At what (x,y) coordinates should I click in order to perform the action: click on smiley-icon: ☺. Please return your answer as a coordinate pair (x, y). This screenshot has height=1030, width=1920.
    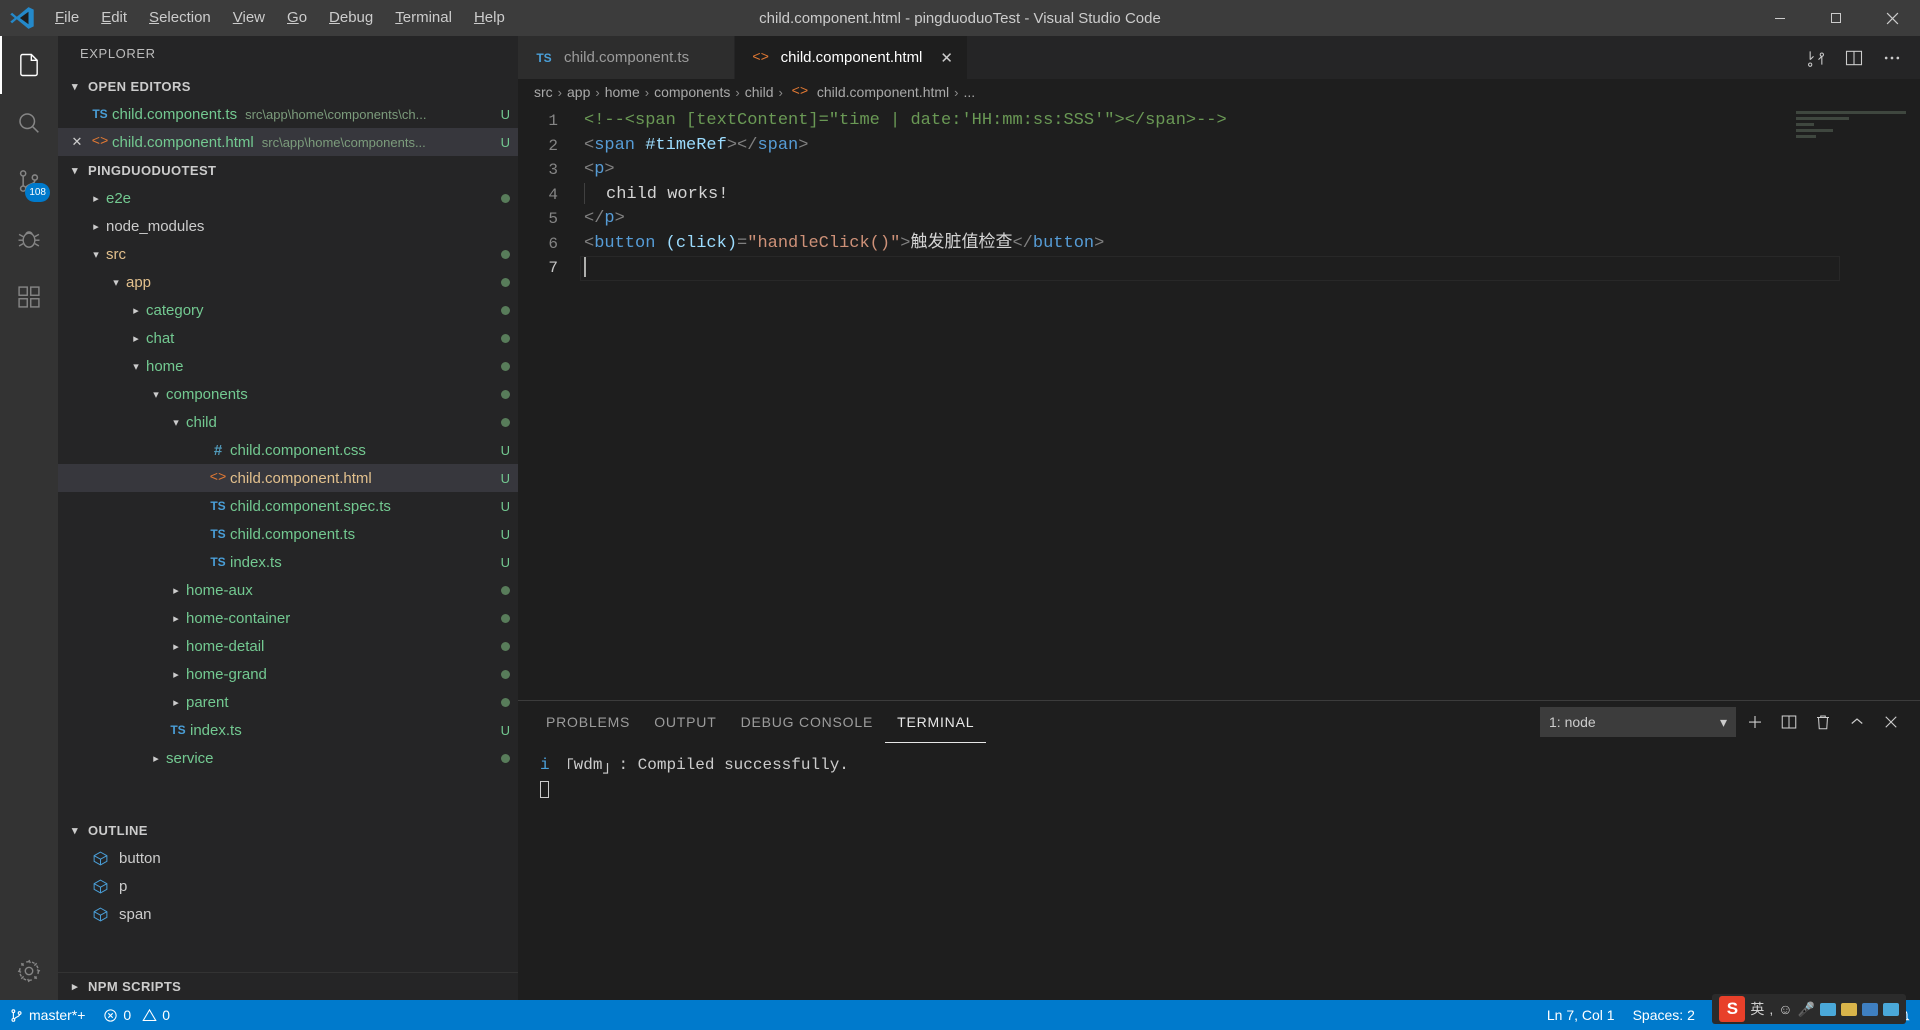
    Looking at the image, I should click on (1785, 1009).